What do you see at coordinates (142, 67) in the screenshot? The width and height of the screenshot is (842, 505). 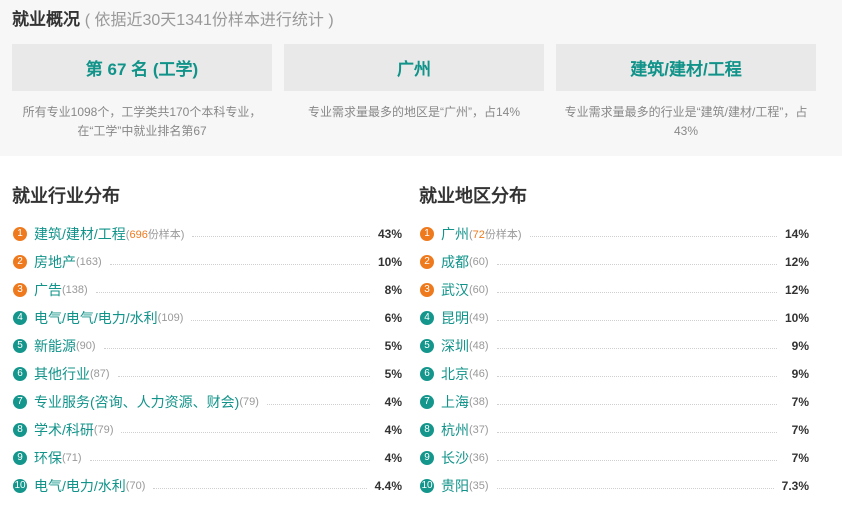 I see `ranking-card: 第 67 名 (工学)` at bounding box center [142, 67].